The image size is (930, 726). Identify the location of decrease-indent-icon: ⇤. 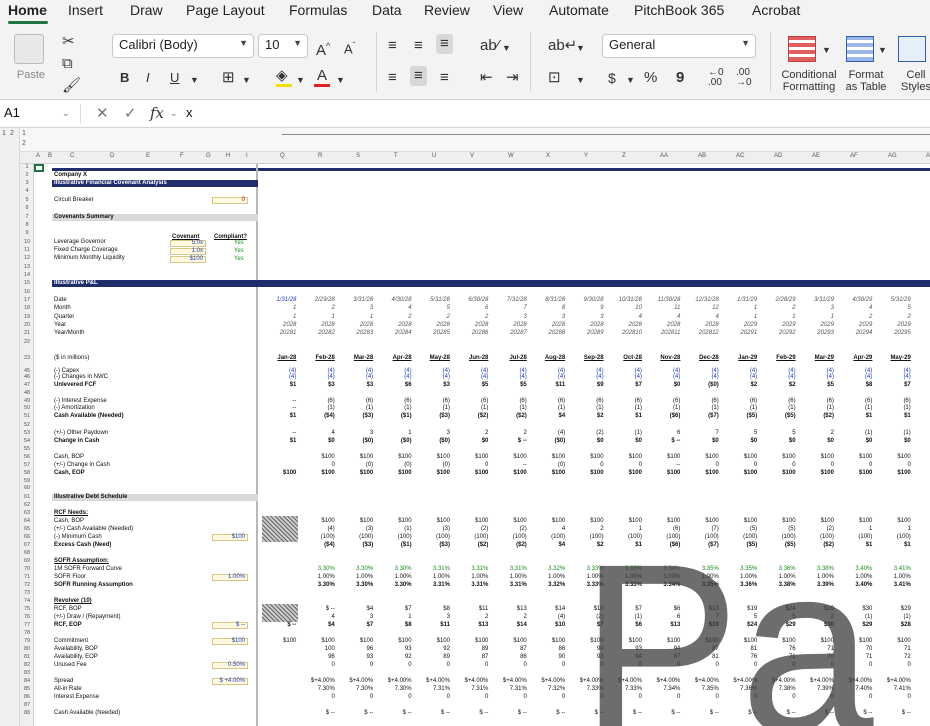
(486, 78).